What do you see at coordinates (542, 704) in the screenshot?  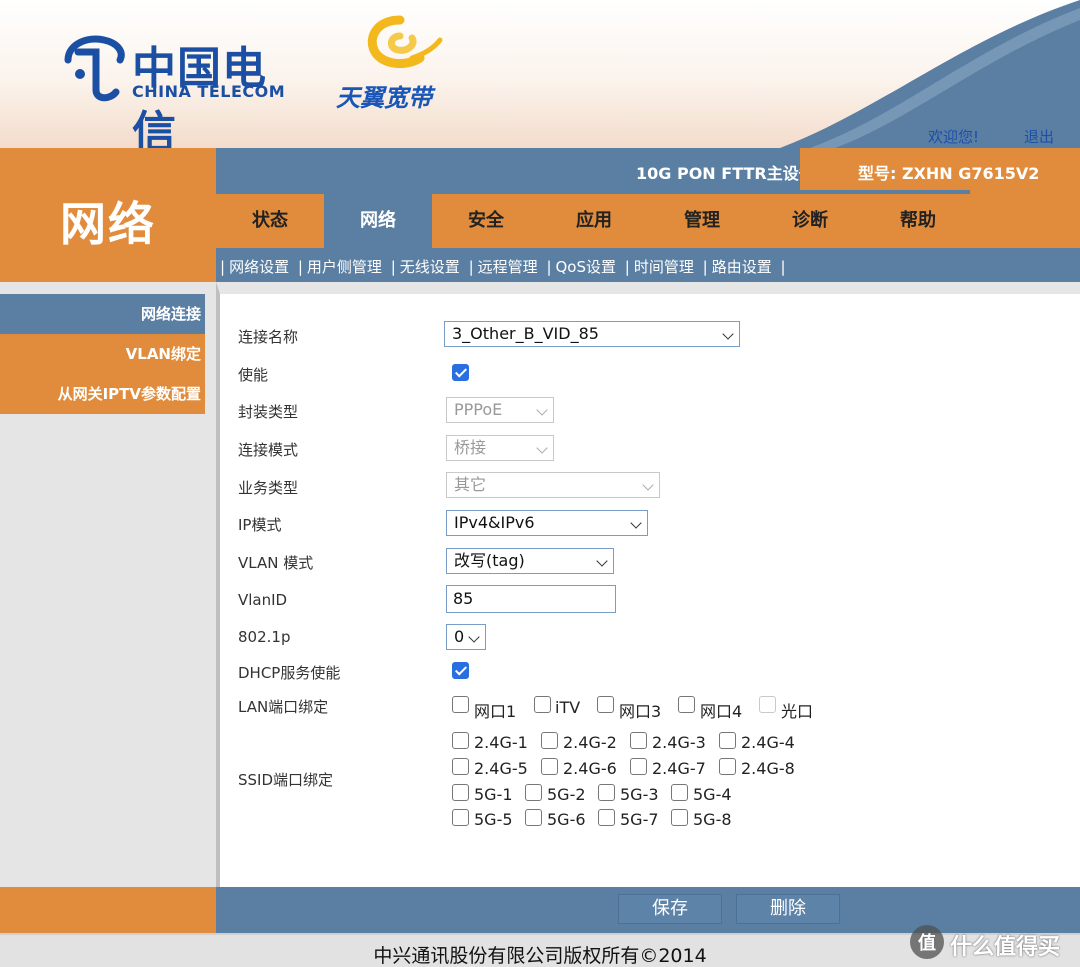 I see `lan-itv-checkbox` at bounding box center [542, 704].